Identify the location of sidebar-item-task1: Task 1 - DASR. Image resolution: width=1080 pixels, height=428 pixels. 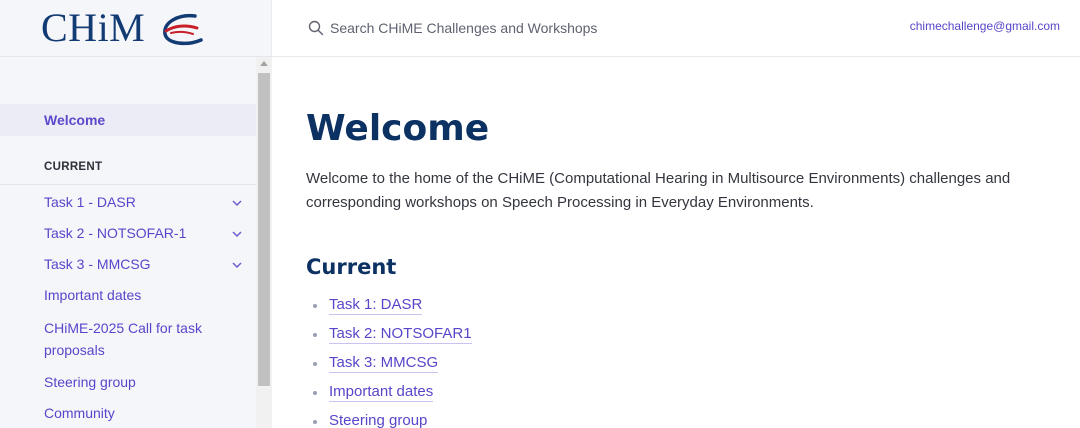
(90, 202).